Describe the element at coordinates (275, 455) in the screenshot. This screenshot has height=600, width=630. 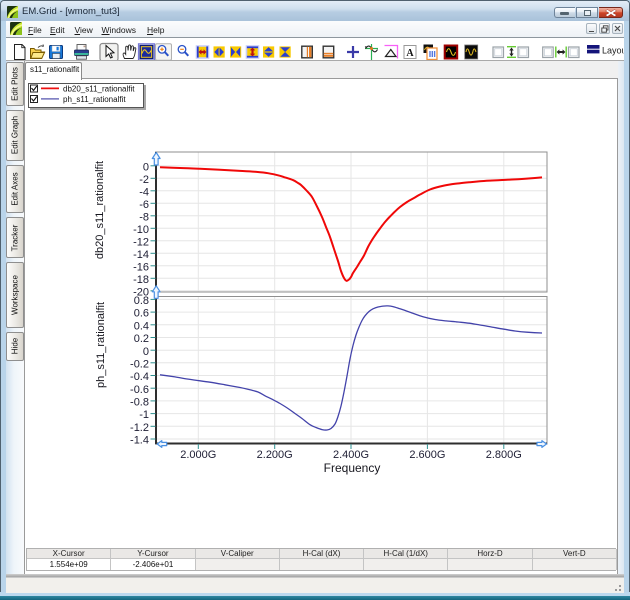
I see `svg-text: 2.200G` at that location.